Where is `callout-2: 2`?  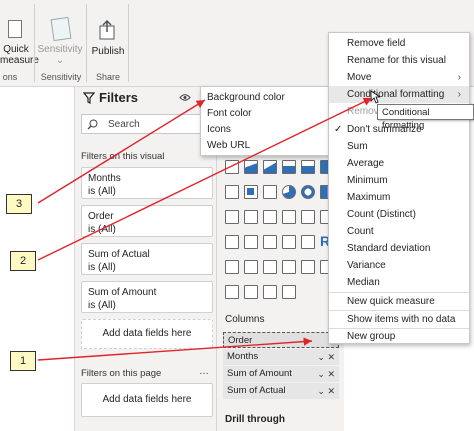
callout-2: 2 is located at coordinates (23, 261).